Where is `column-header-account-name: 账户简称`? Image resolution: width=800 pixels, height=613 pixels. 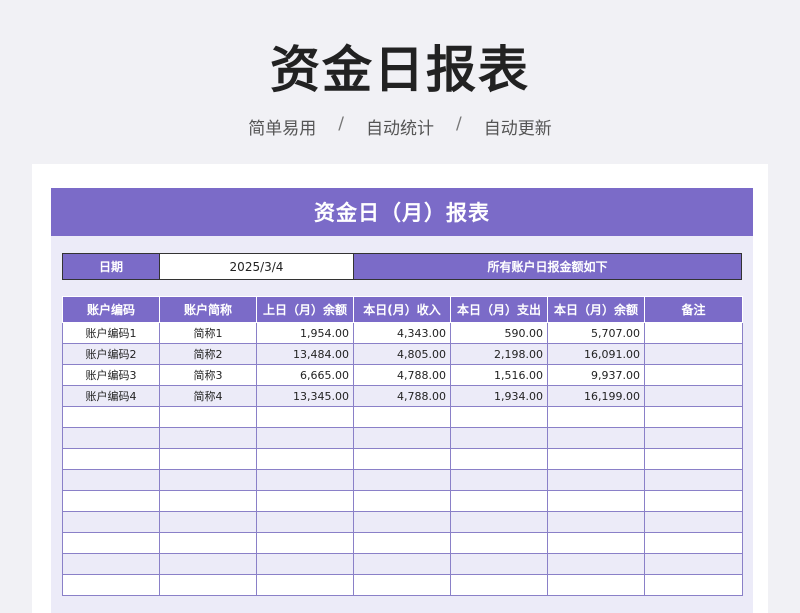 column-header-account-name: 账户简称 is located at coordinates (208, 309).